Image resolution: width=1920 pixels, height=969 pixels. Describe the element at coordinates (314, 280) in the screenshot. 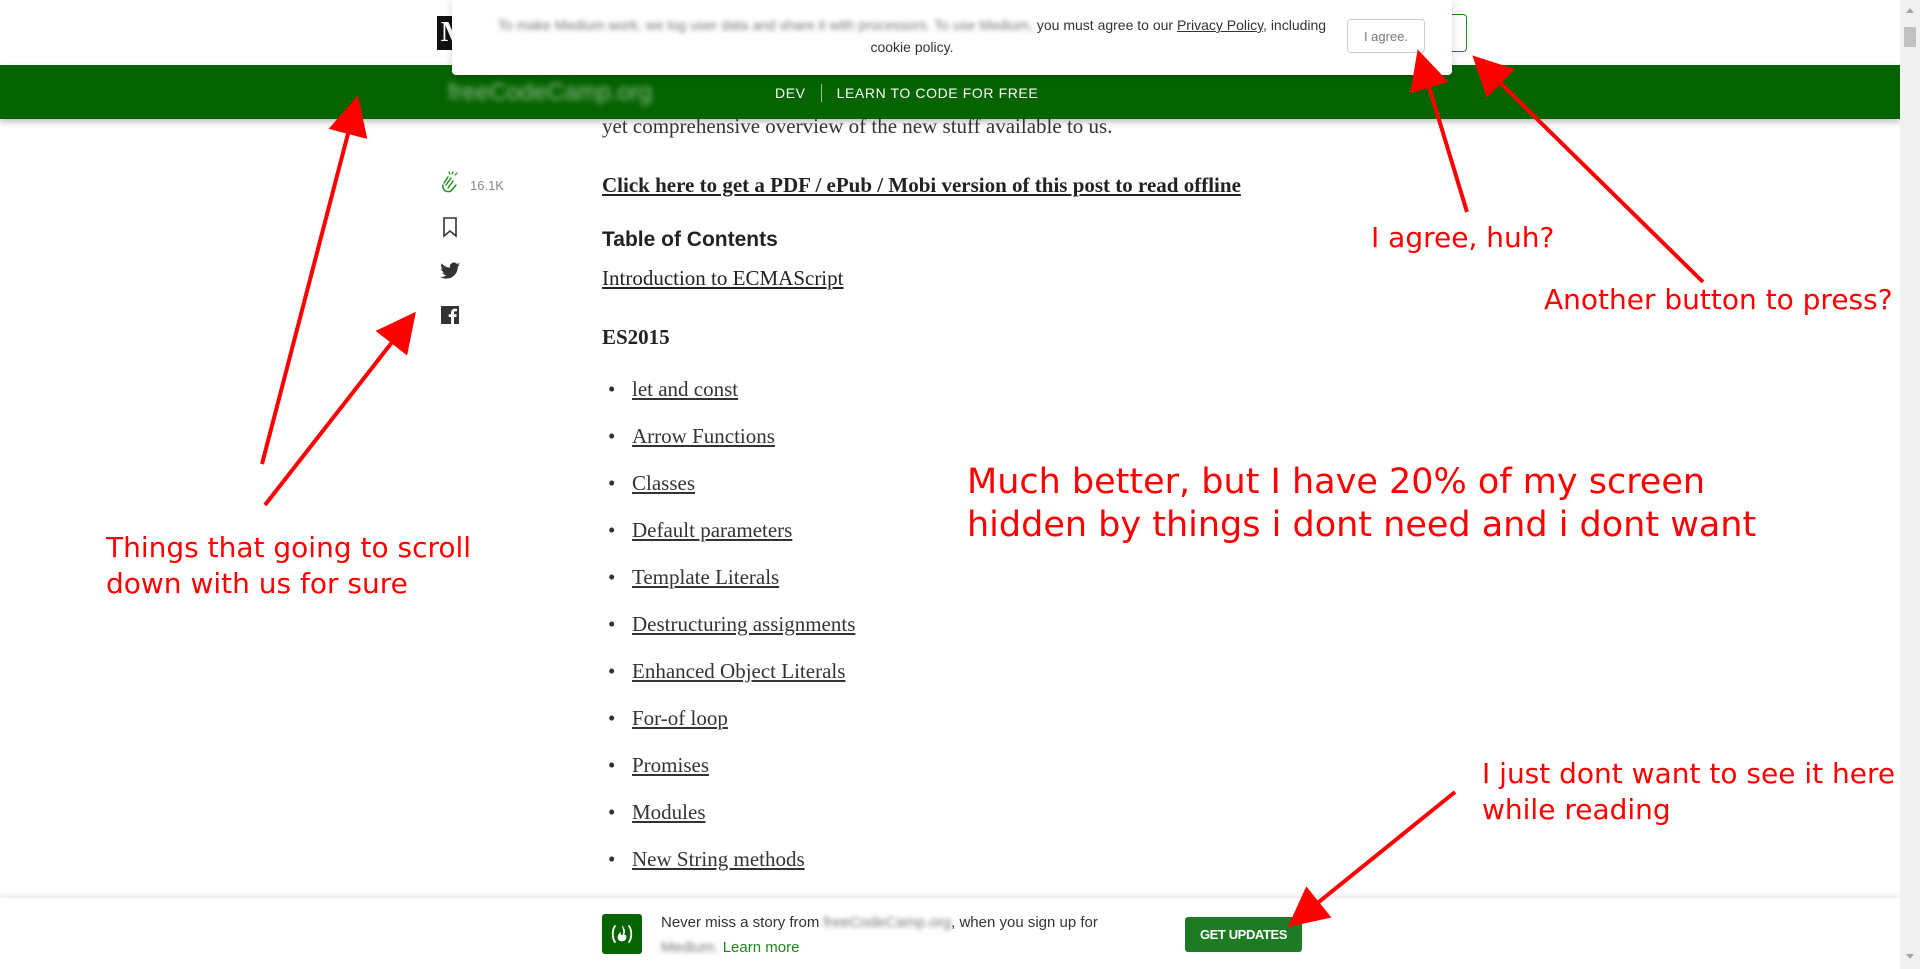

I see `arrow-to-pubbar` at that location.